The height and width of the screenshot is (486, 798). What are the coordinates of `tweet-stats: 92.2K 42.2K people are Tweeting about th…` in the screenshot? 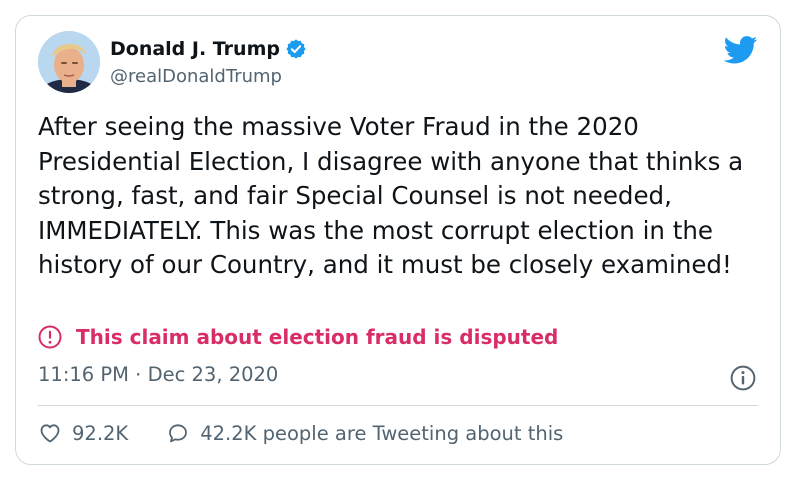 It's located at (300, 433).